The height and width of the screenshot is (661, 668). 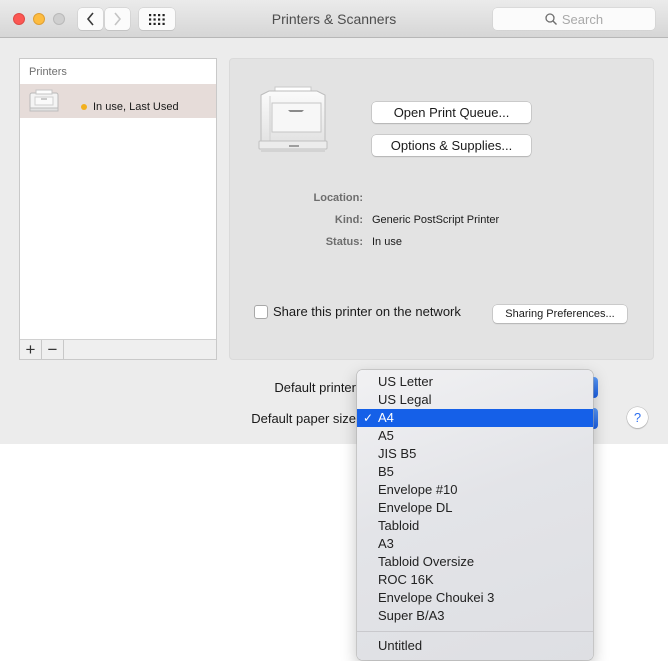 I want to click on default-paper-size-label: Default paper size, so click(x=303, y=418).